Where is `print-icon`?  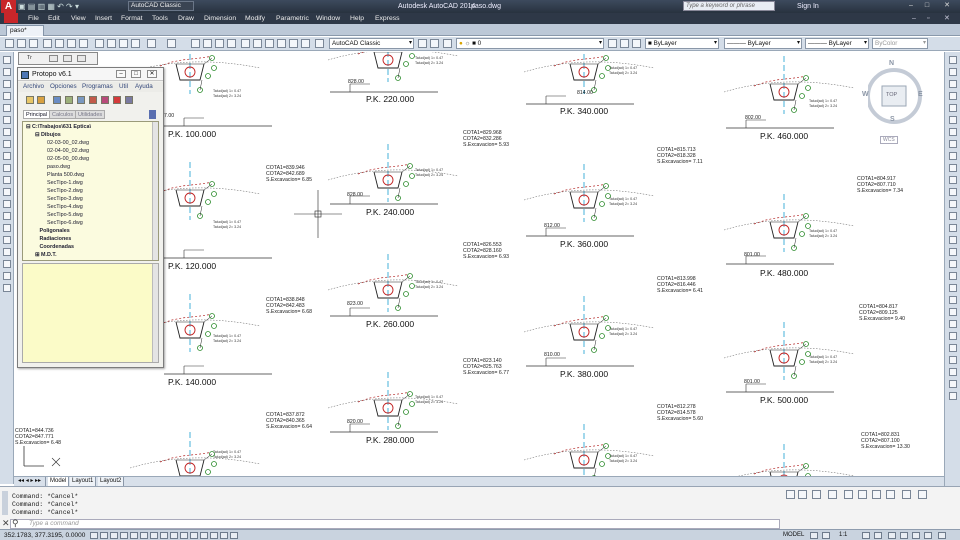 print-icon is located at coordinates (47, 43).